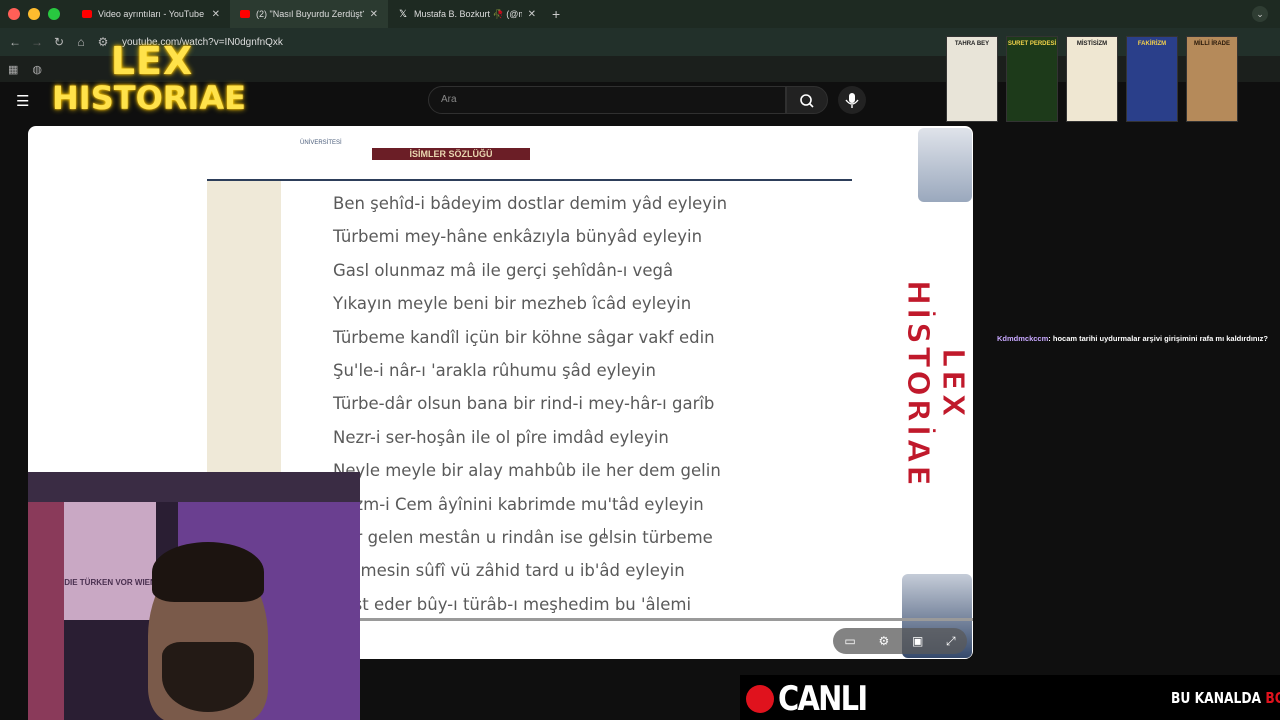 Image resolution: width=1280 pixels, height=720 pixels. I want to click on close-window-button, so click(14, 14).